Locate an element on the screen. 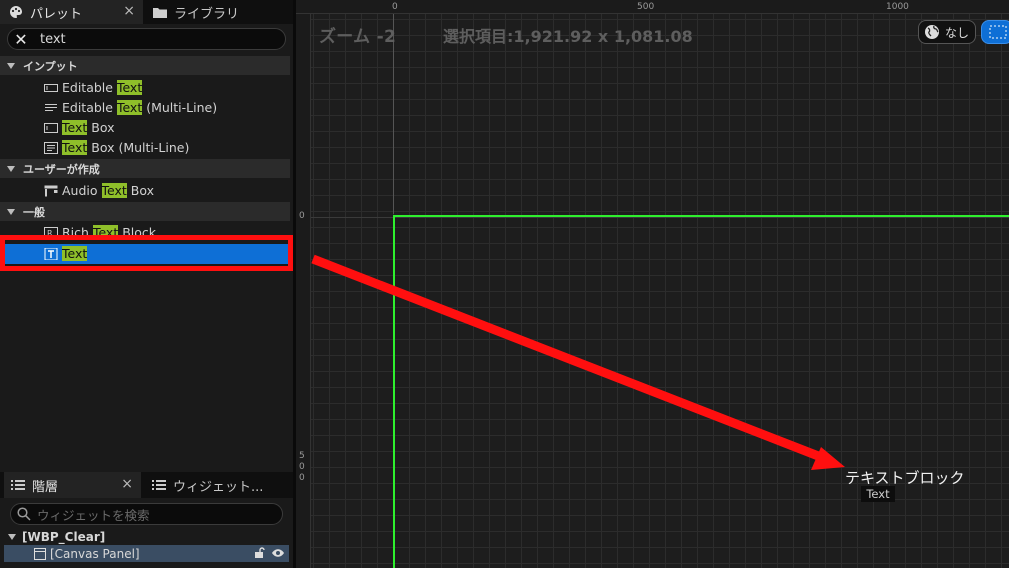  drag-preview-tag: Text is located at coordinates (878, 494).